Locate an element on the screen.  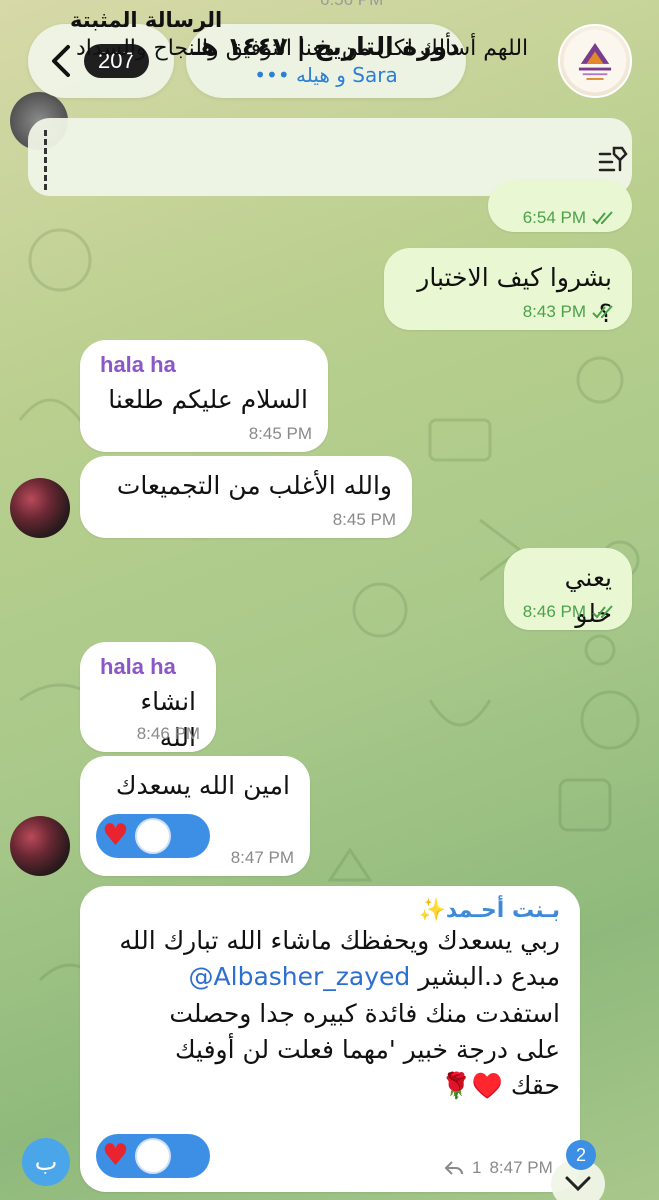
chevron-down-icon is located at coordinates (578, 1184).